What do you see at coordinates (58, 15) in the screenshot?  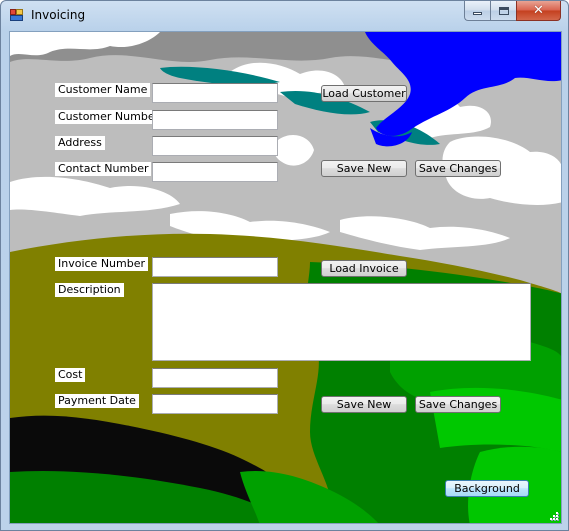 I see `window-title: Invoicing` at bounding box center [58, 15].